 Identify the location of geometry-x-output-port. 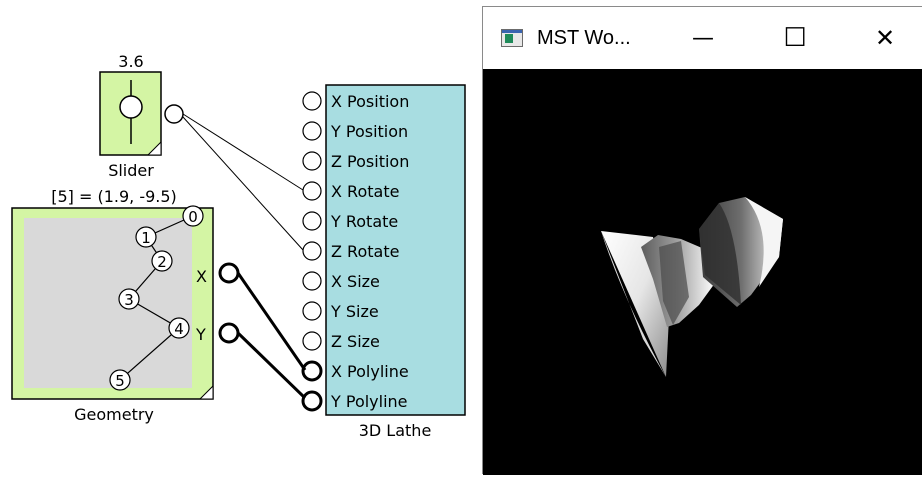
(229, 273).